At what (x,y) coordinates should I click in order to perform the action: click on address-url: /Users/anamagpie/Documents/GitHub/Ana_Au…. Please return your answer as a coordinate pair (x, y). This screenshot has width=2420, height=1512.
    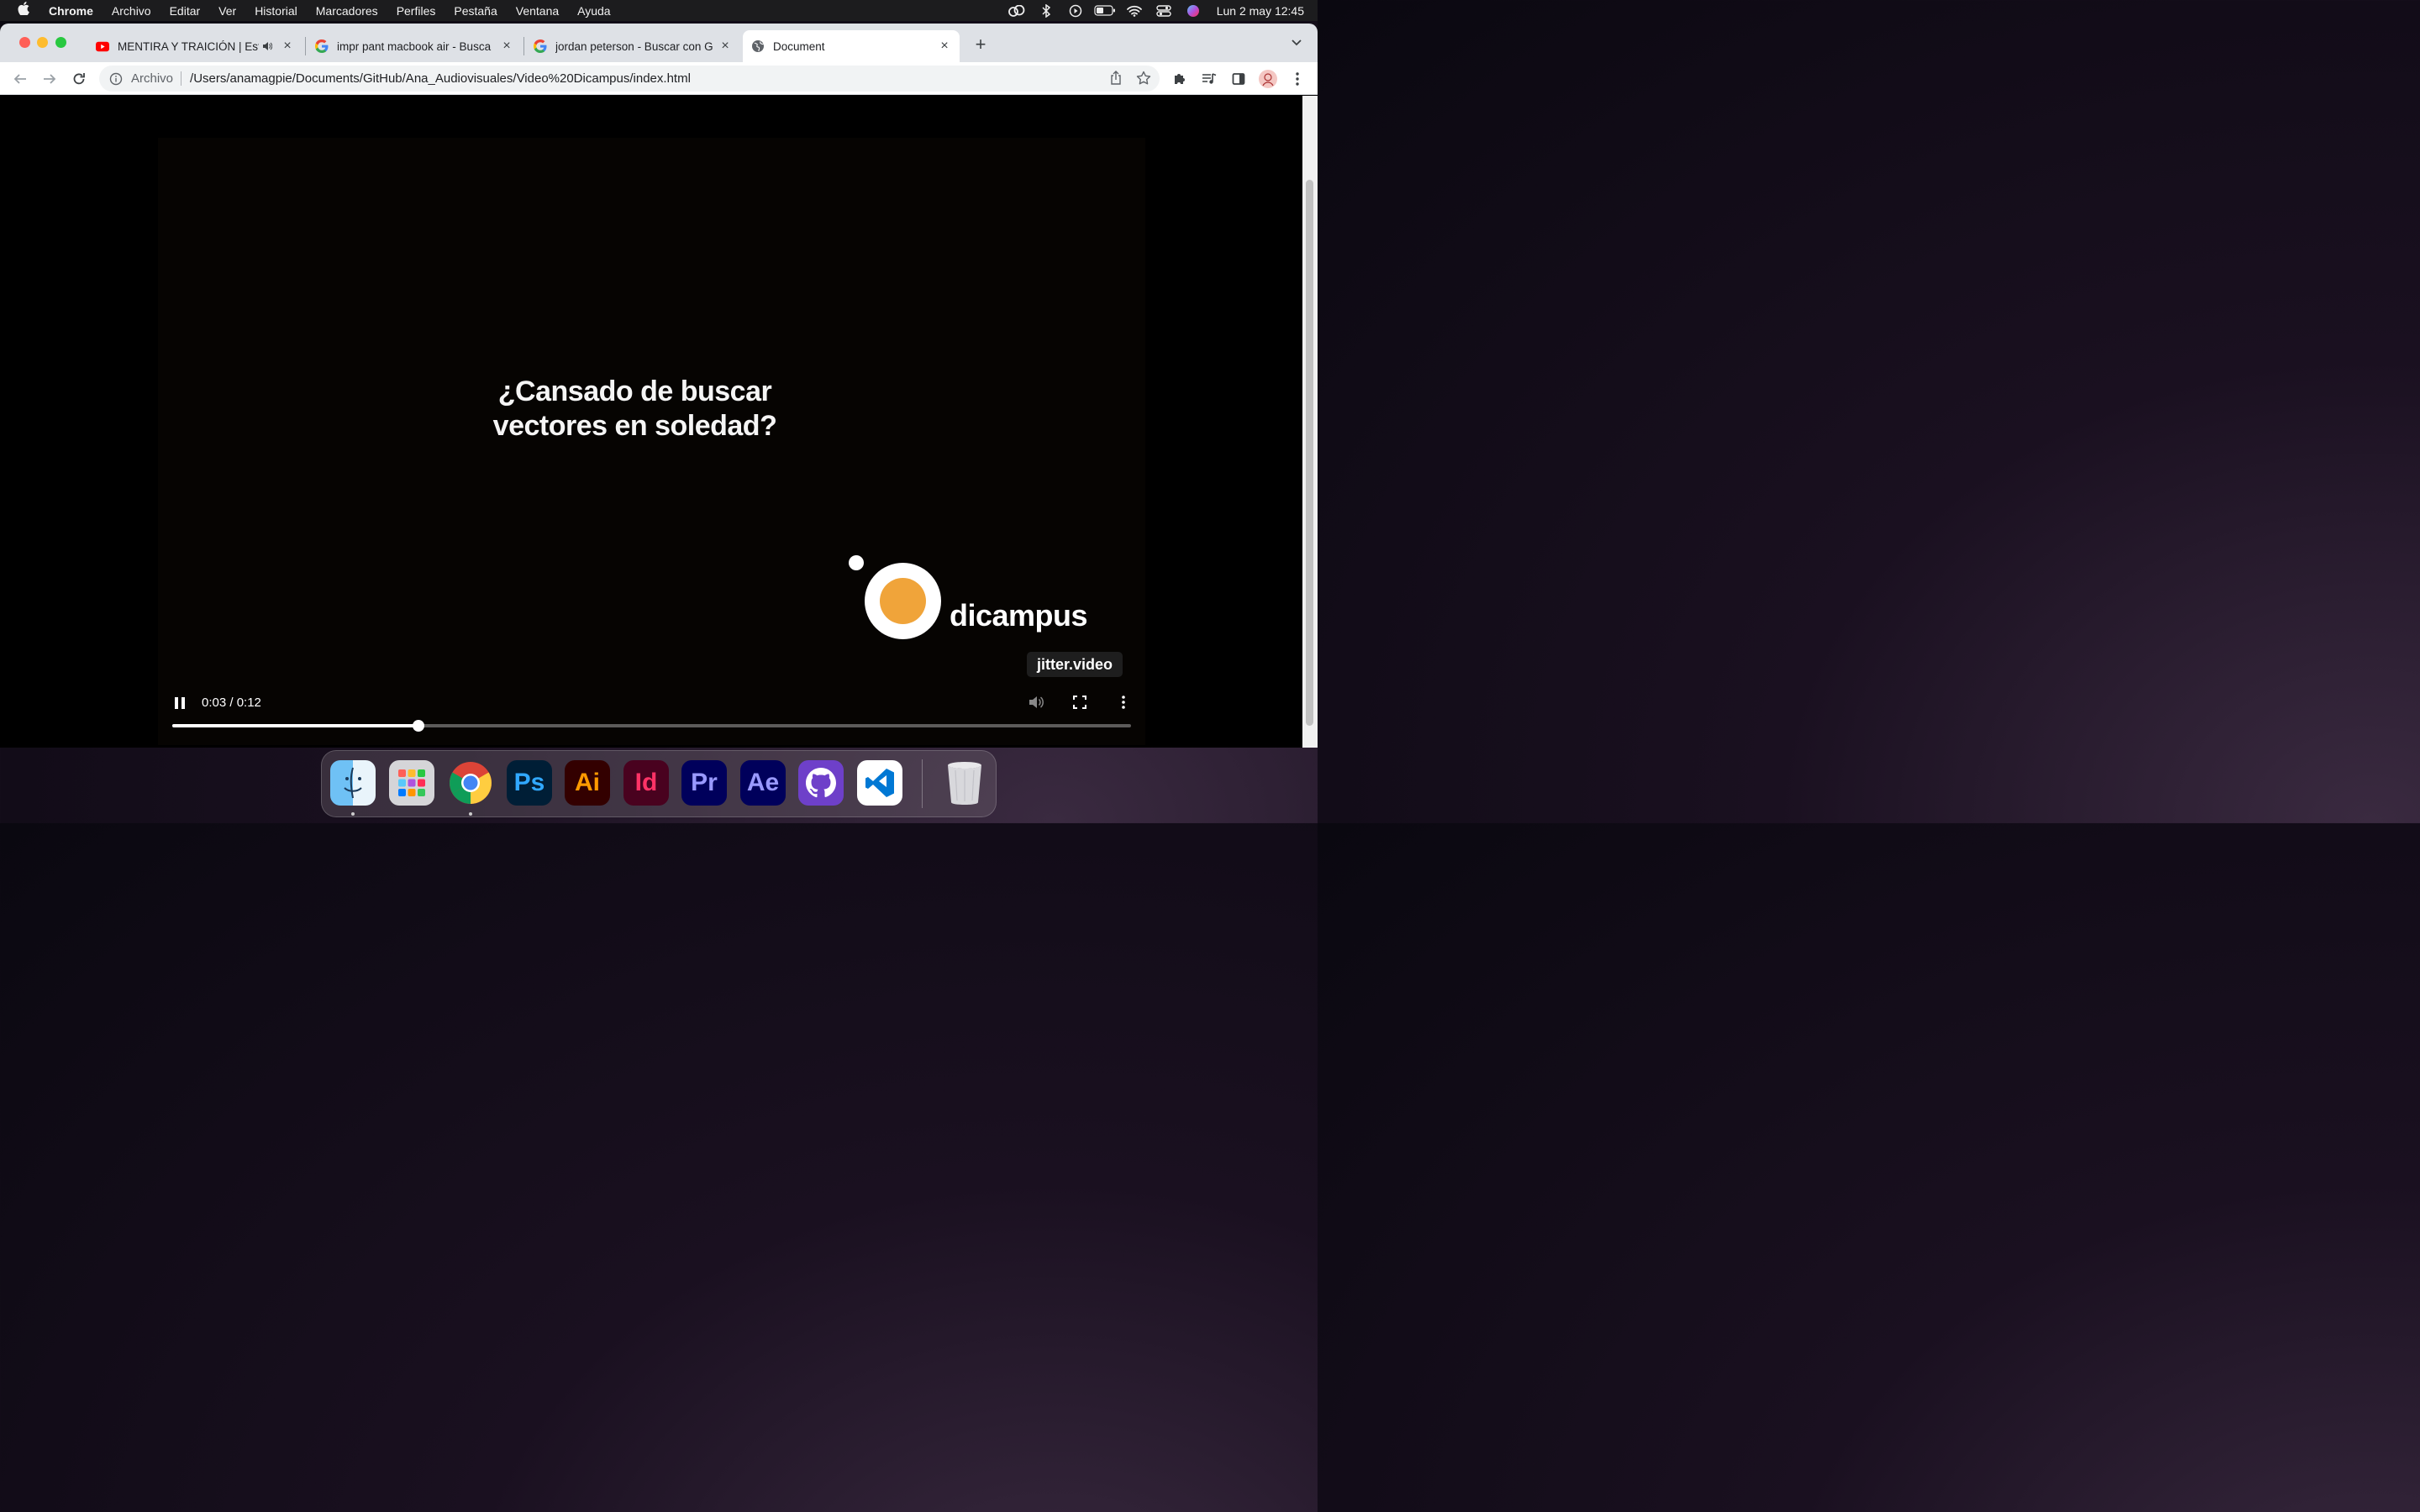
    Looking at the image, I should click on (440, 78).